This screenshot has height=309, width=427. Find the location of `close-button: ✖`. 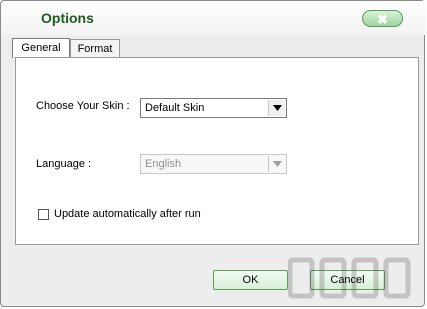

close-button: ✖ is located at coordinates (382, 18).